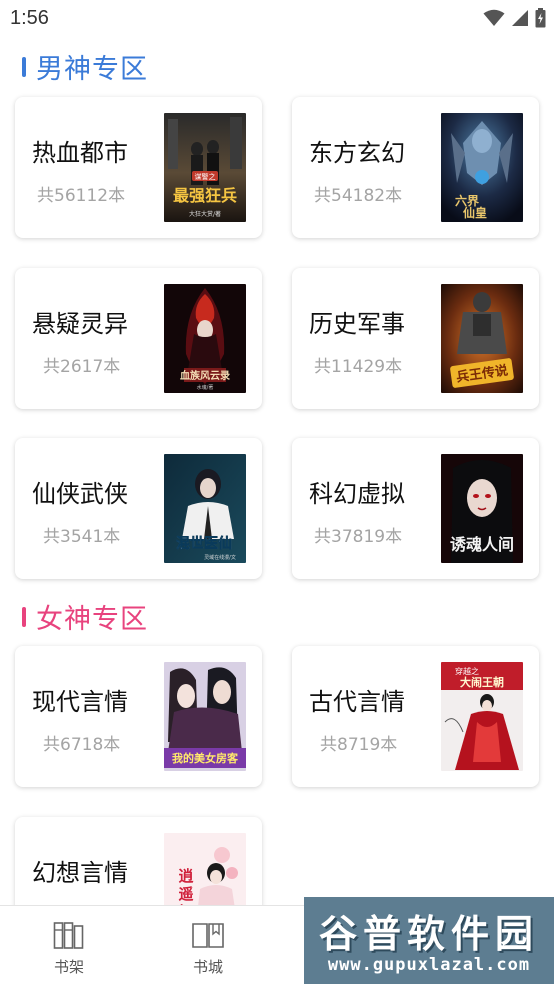 Image resolution: width=554 pixels, height=984 pixels. I want to click on tab-label: 书城, so click(207, 967).